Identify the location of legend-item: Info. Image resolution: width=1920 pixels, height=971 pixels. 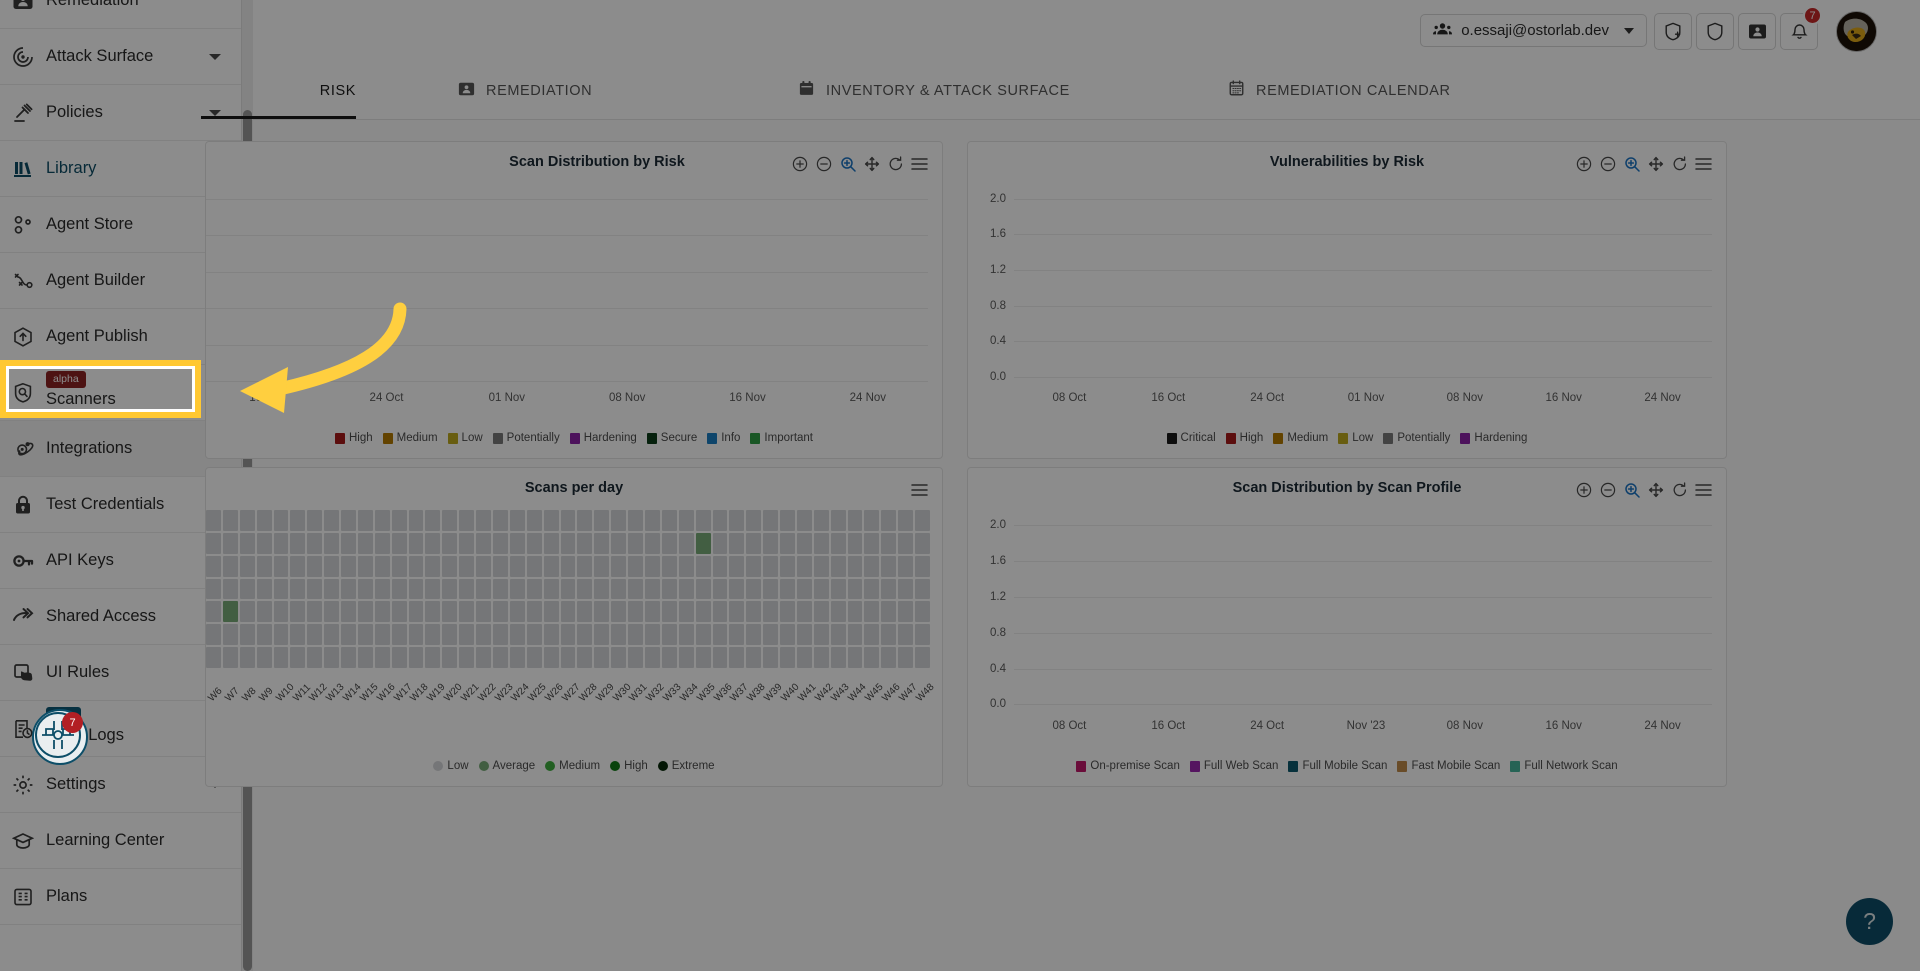
(723, 438).